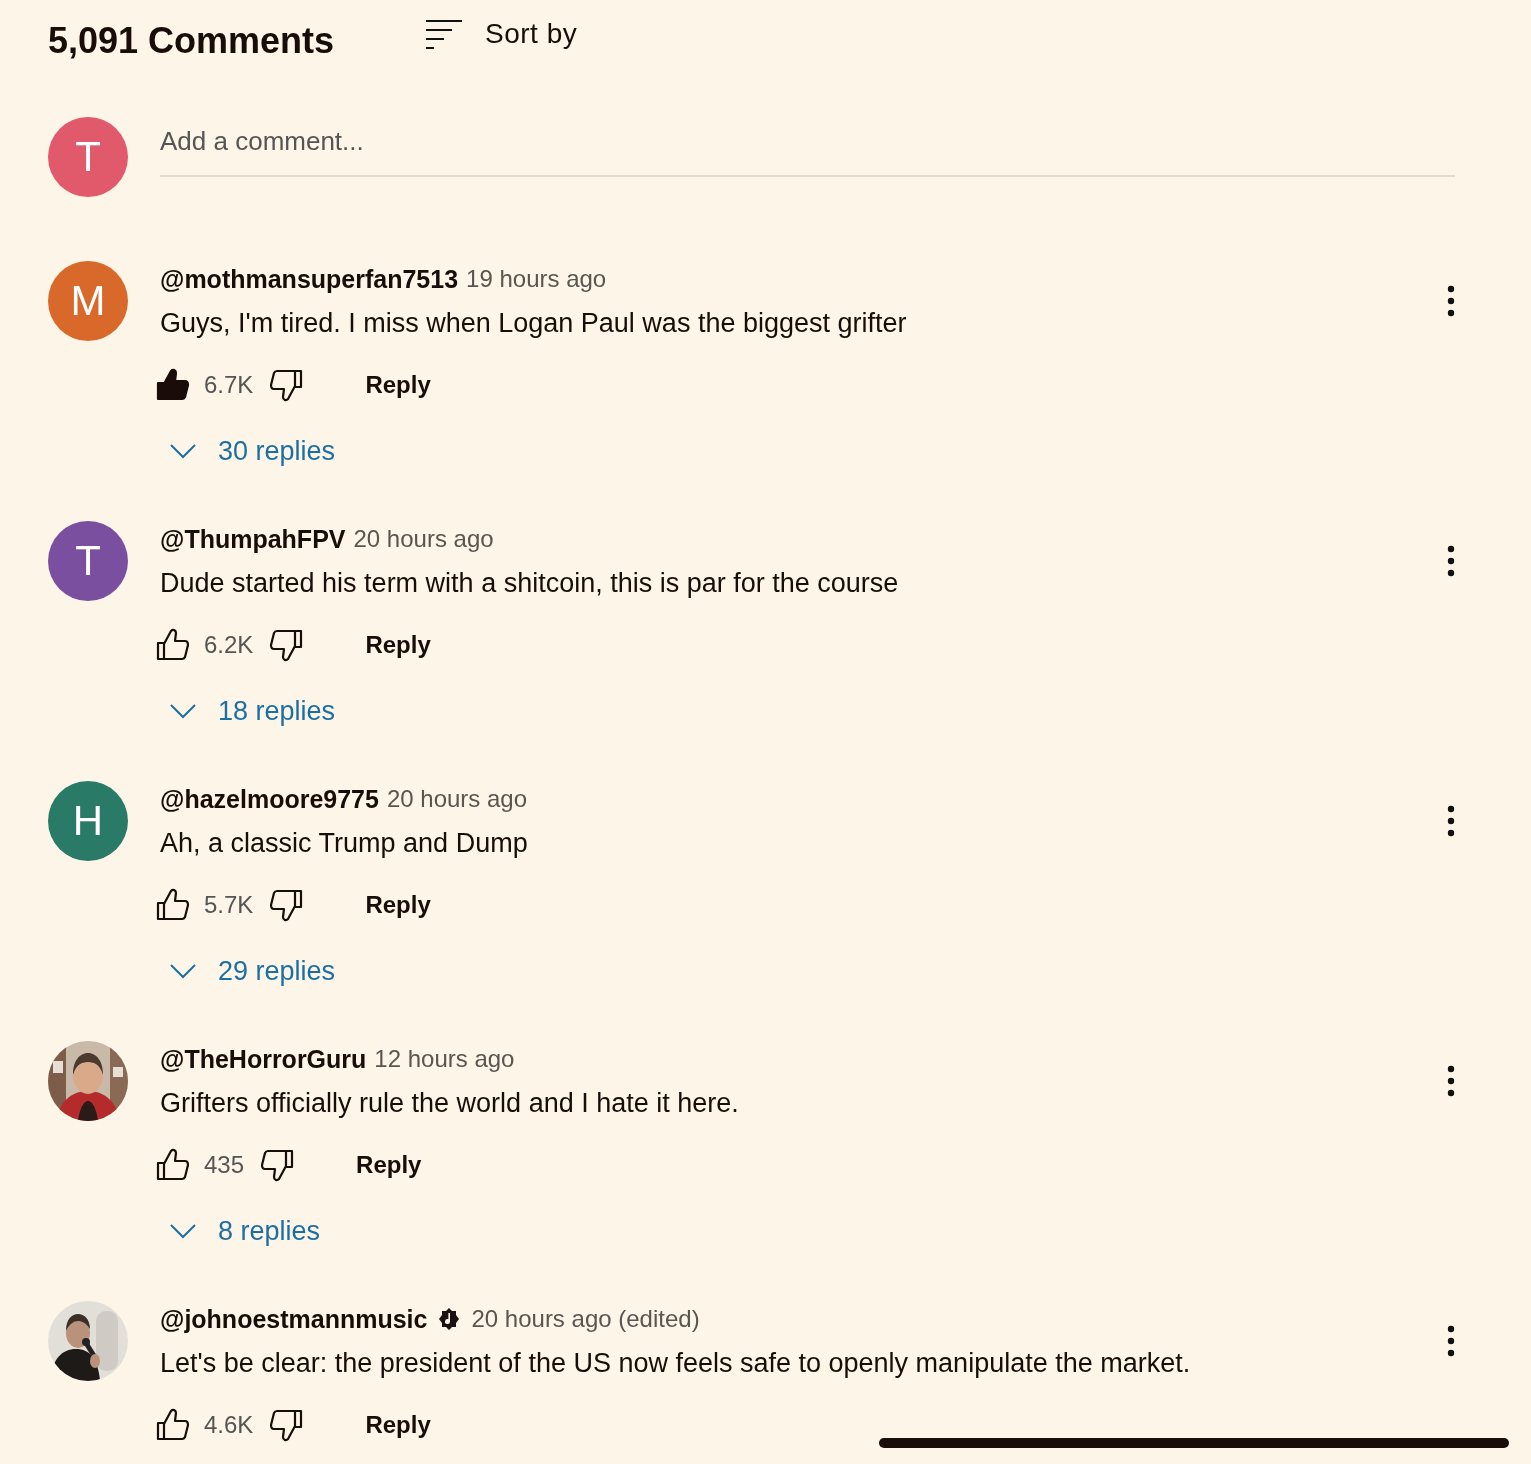 This screenshot has width=1531, height=1464. Describe the element at coordinates (444, 1059) in the screenshot. I see `timestamp: 12 hours ago` at that location.